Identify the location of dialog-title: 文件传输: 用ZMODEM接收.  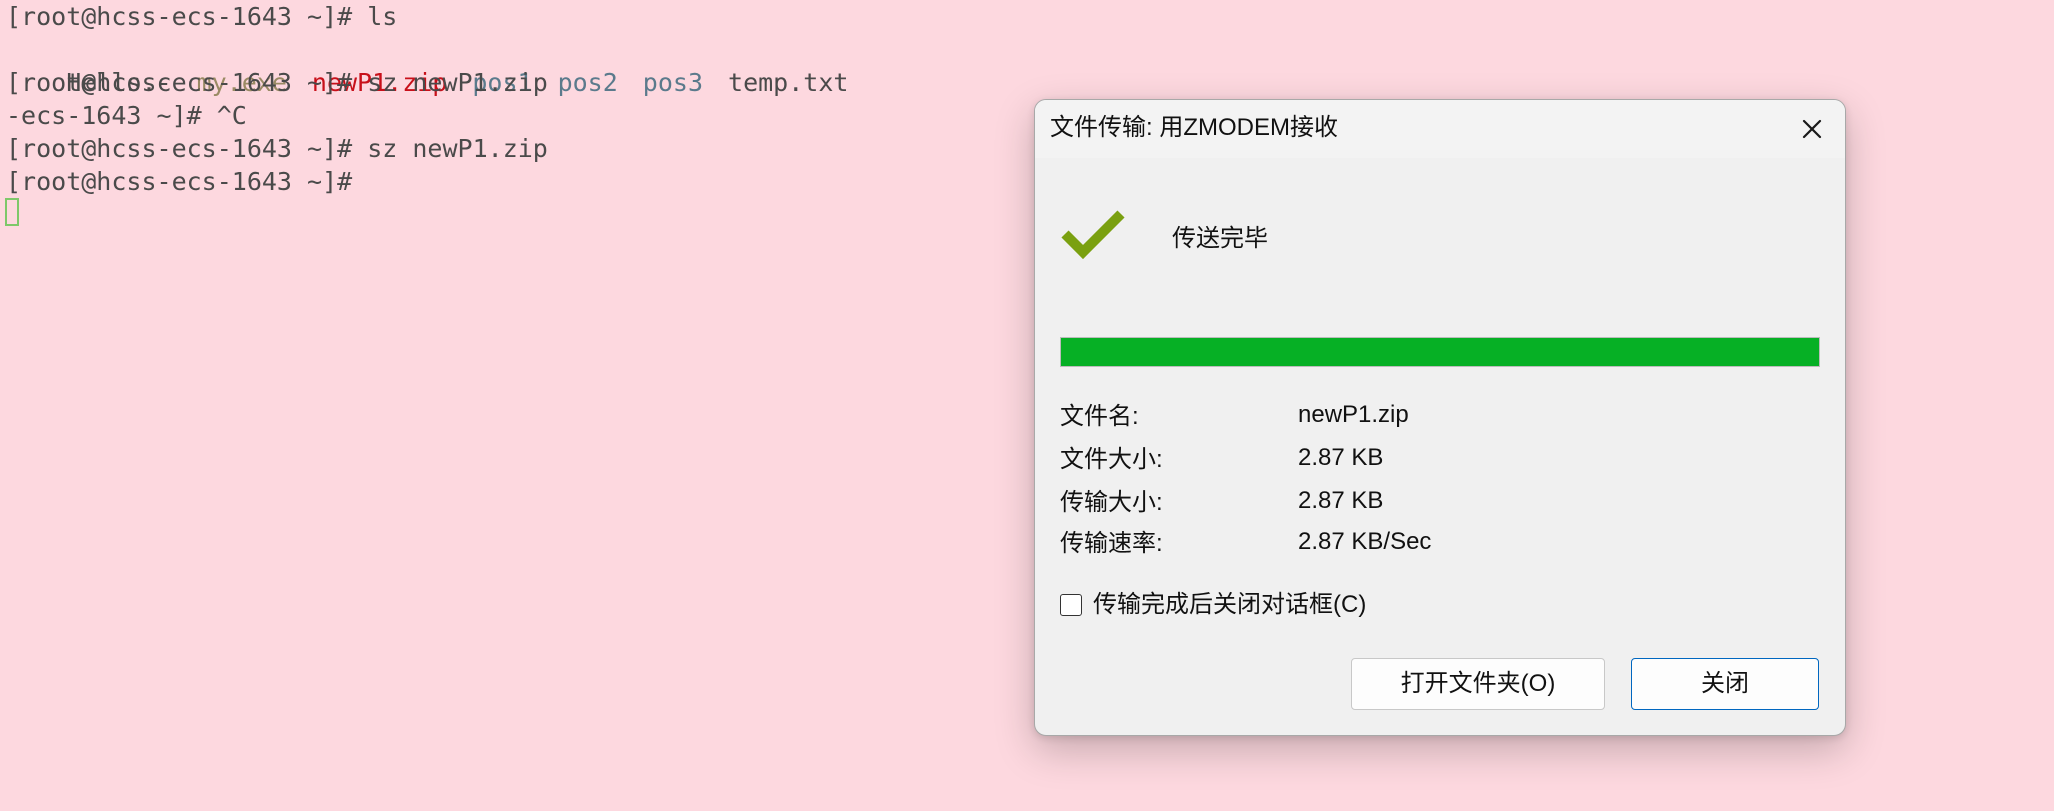
(1194, 127).